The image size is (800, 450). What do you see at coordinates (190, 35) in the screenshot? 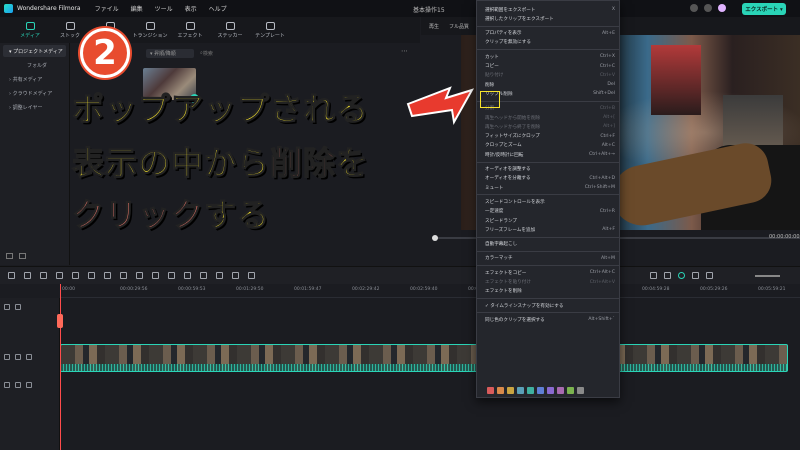
I see `tab-label: エフェクト` at bounding box center [190, 35].